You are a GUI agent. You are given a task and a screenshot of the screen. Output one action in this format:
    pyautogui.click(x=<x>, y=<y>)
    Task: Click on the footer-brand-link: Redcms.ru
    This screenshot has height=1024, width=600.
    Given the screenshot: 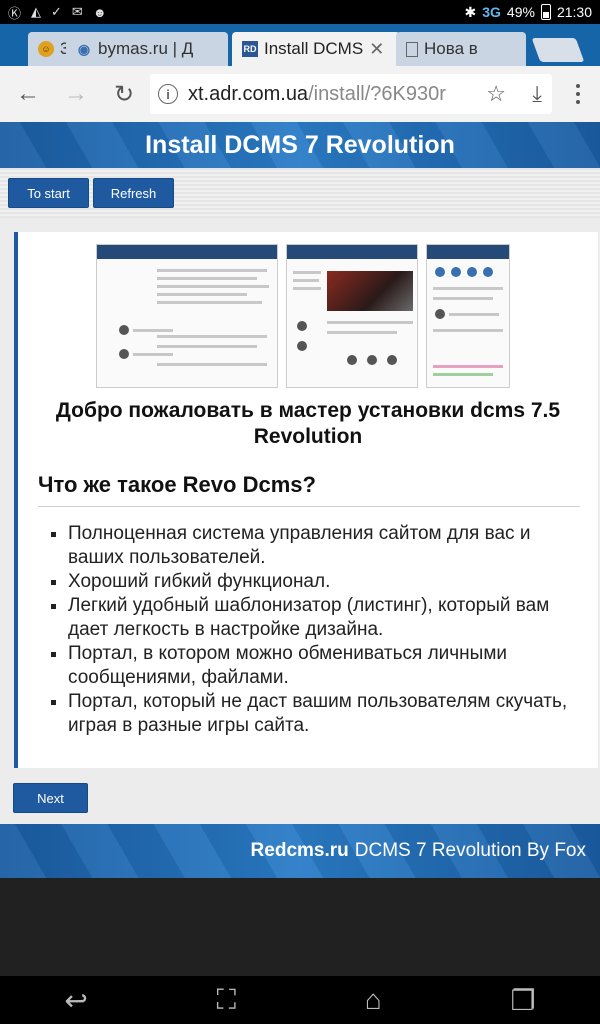 What is the action you would take?
    pyautogui.click(x=300, y=851)
    